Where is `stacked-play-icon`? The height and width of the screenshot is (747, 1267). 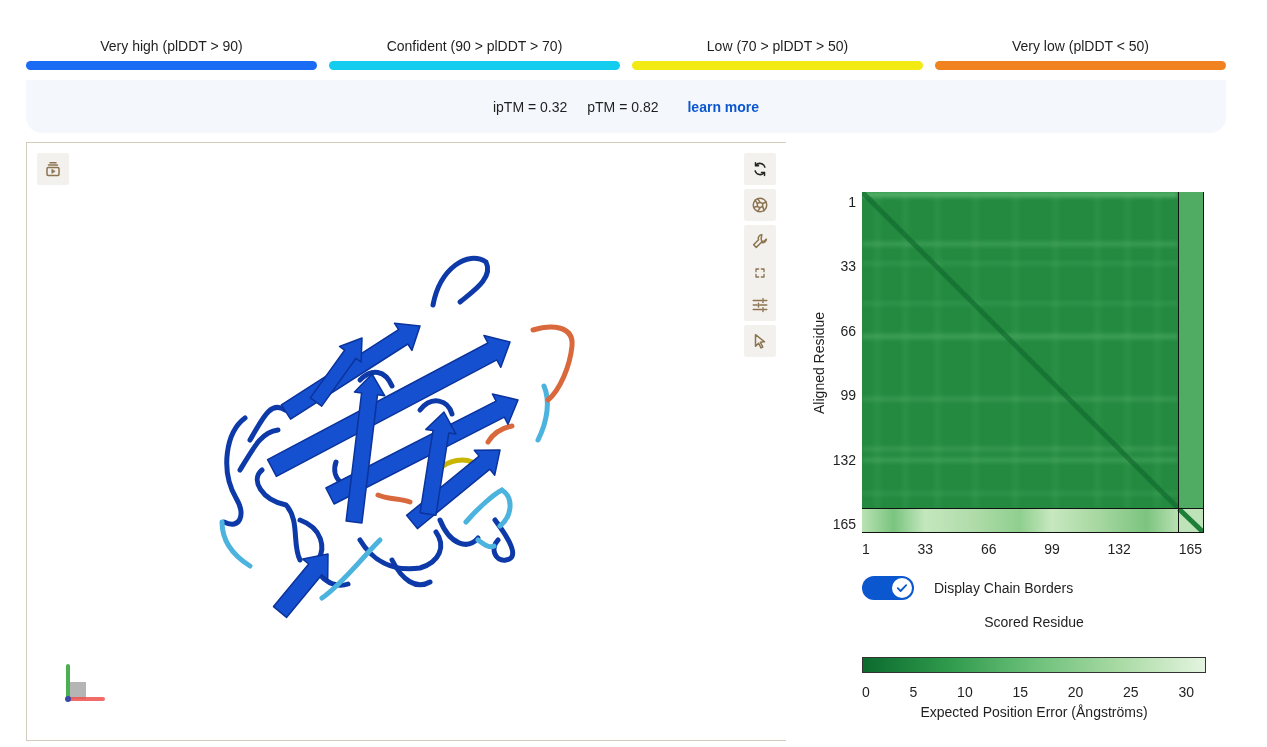
stacked-play-icon is located at coordinates (53, 169).